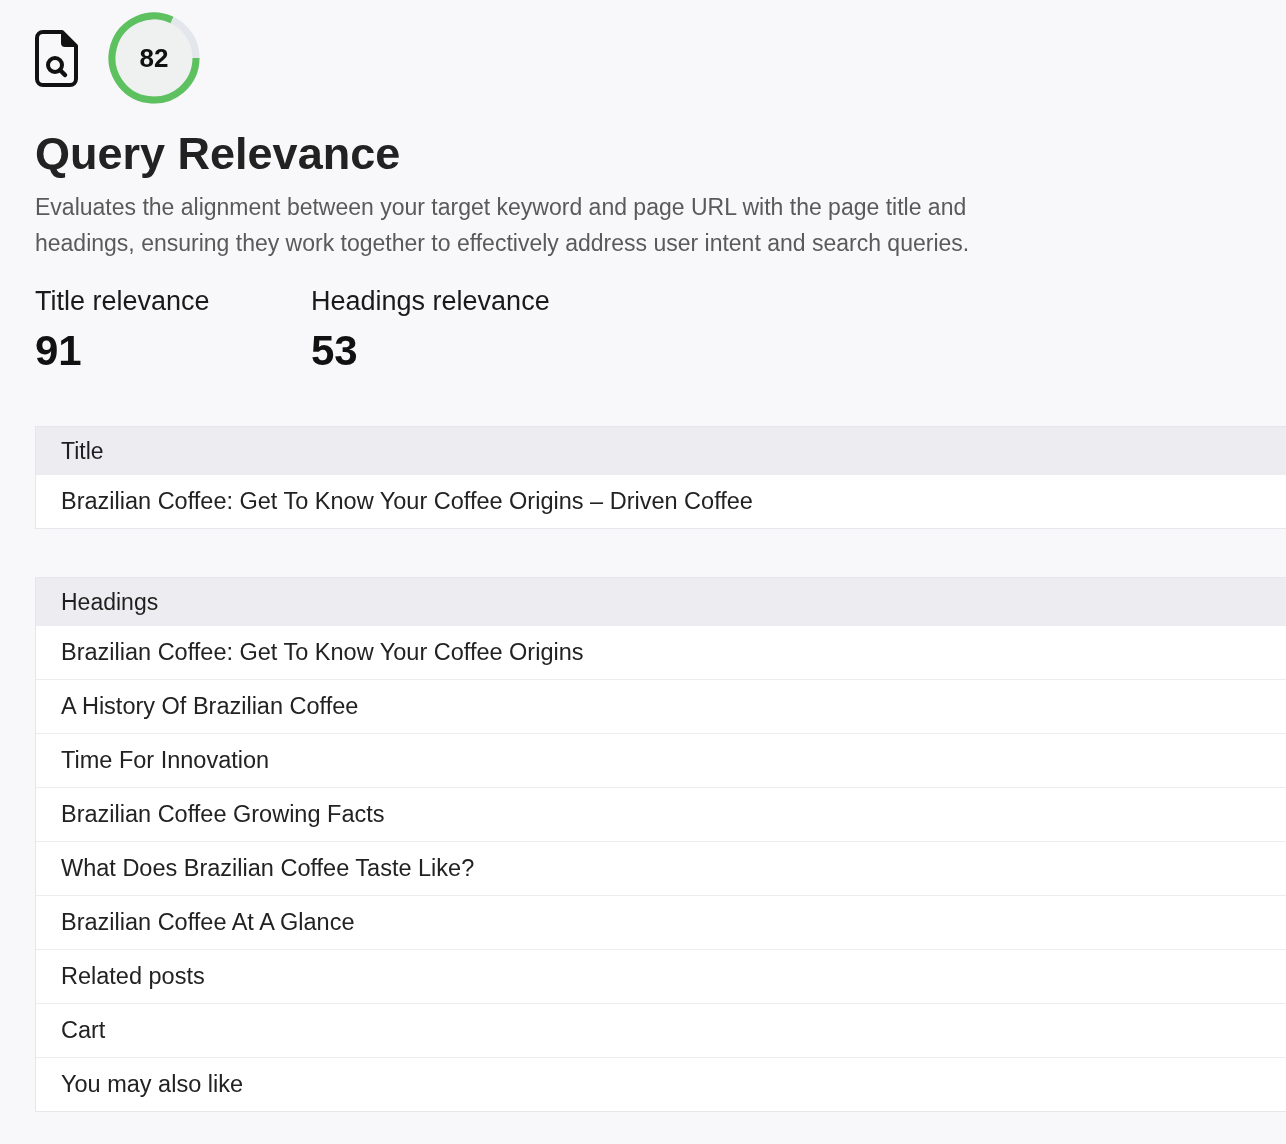 This screenshot has width=1286, height=1144. I want to click on table-cell-text: Brazilian Coffee Growing Facts, so click(223, 814).